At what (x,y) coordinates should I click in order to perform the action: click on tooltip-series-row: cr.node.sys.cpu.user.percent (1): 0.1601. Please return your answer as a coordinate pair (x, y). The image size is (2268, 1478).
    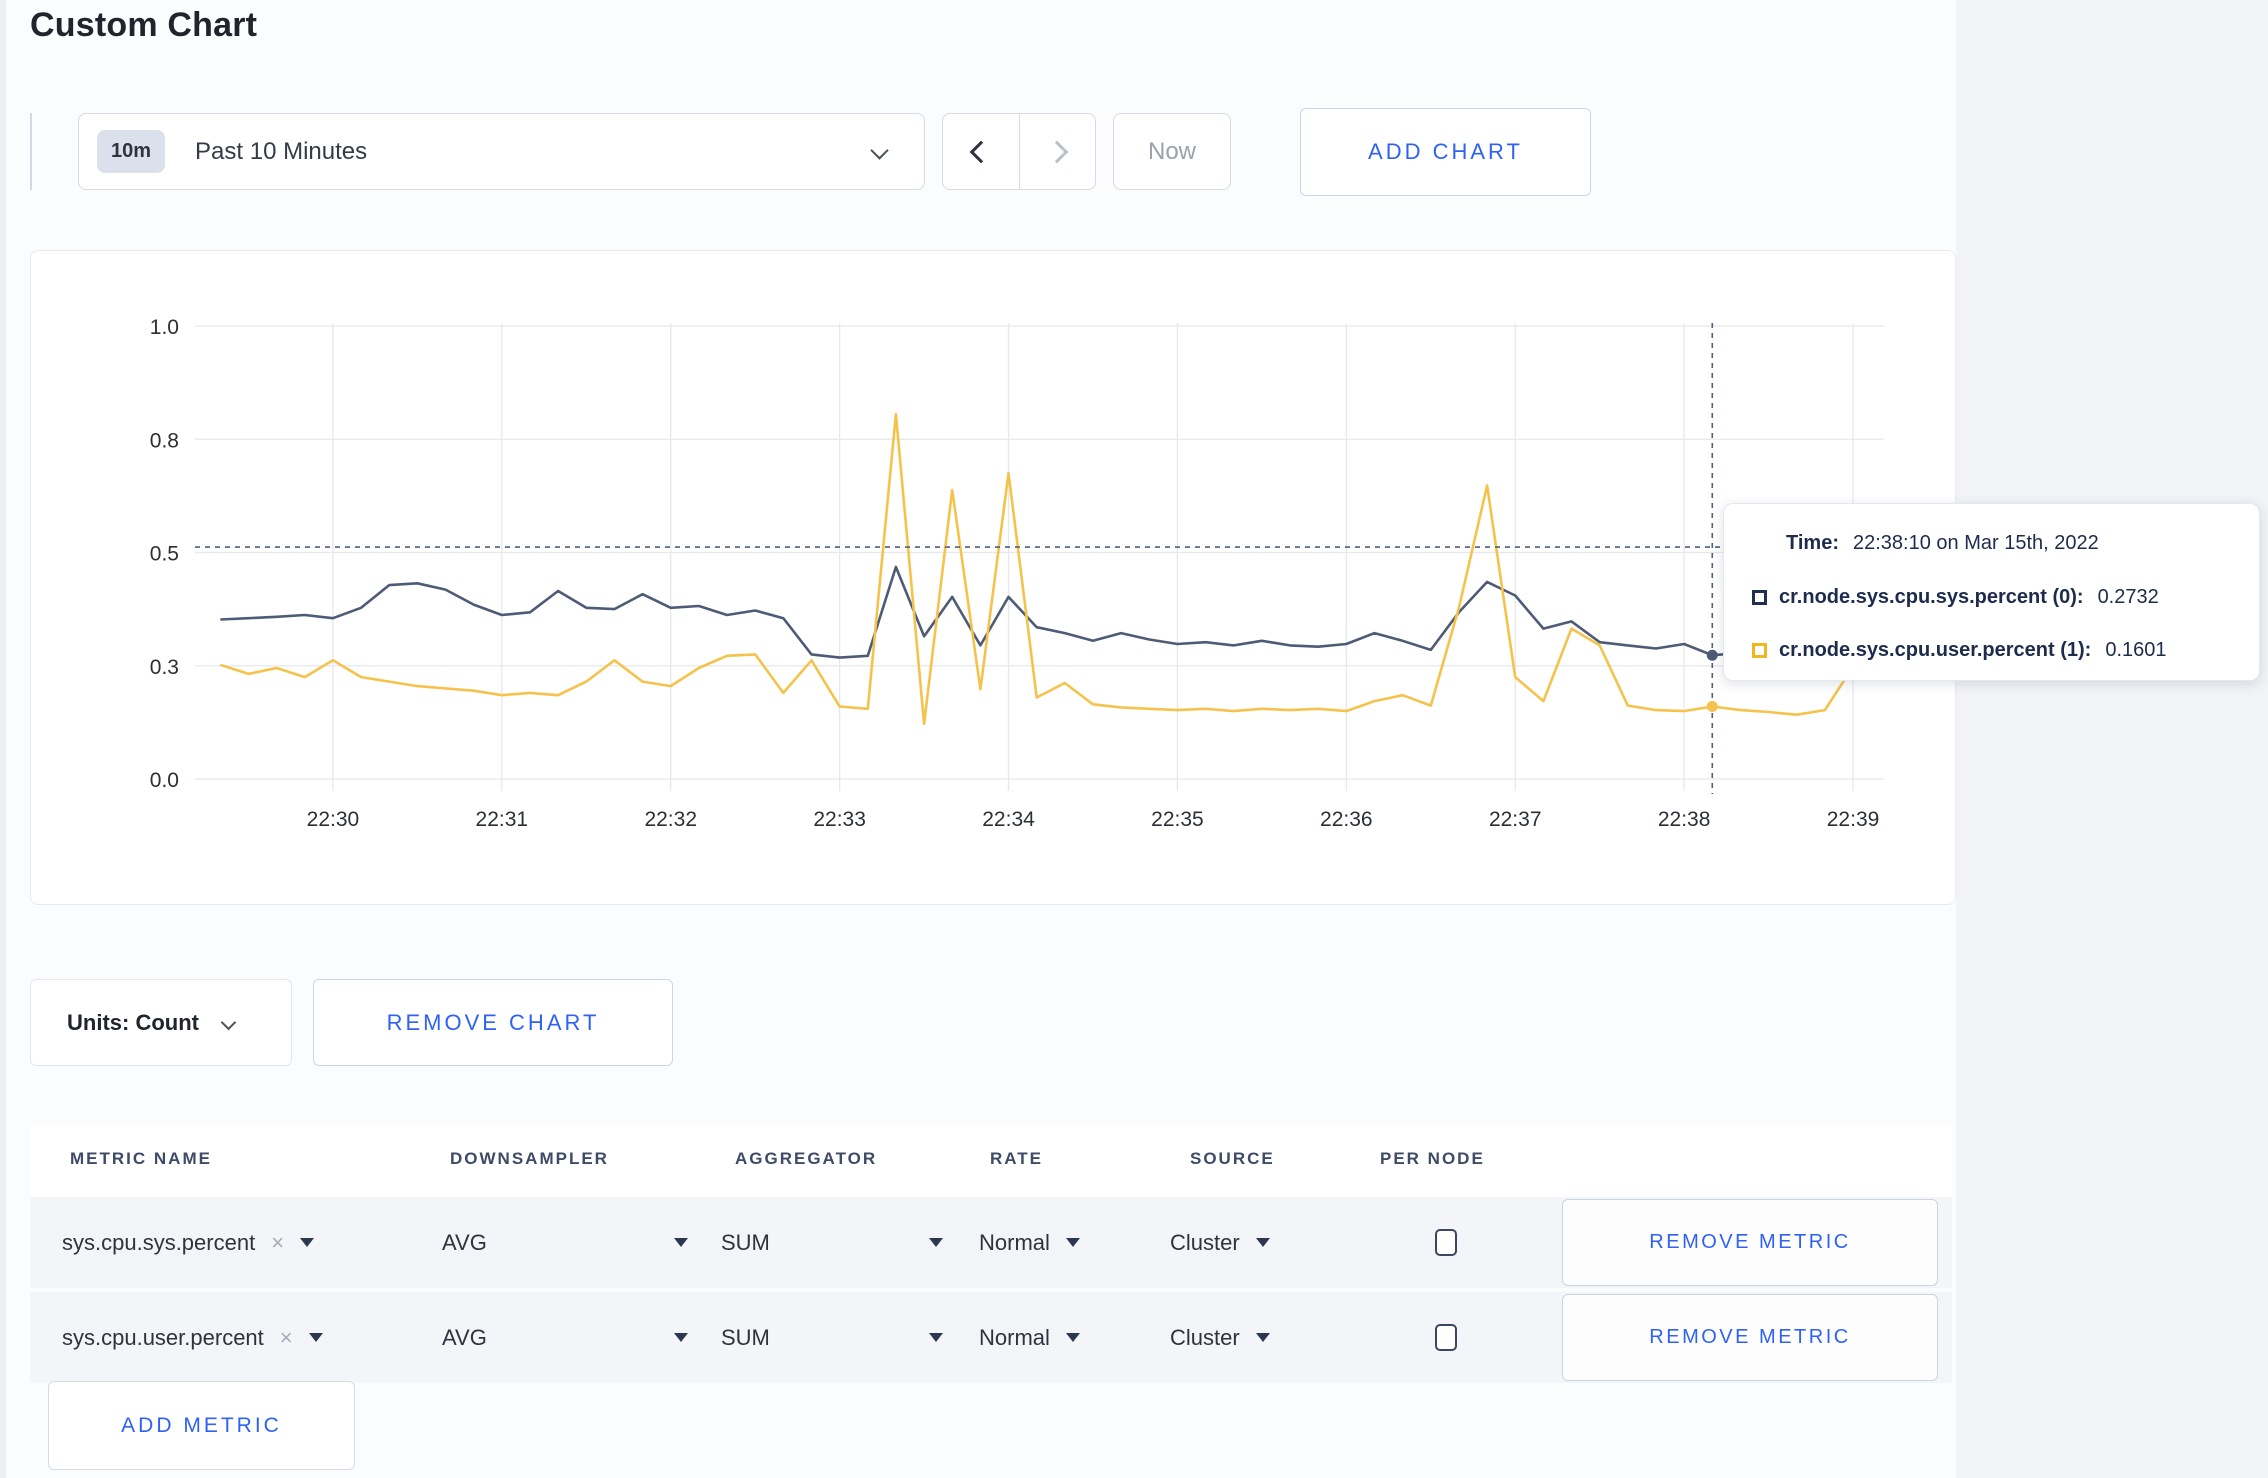
    Looking at the image, I should click on (1959, 650).